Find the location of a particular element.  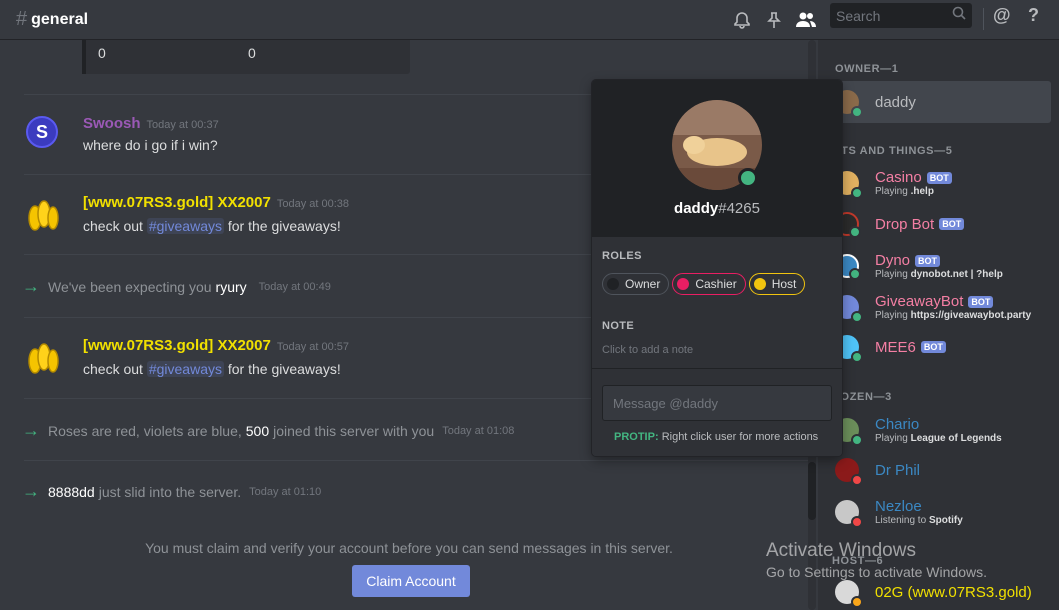

protip-label: PROTIP: is located at coordinates (636, 437).